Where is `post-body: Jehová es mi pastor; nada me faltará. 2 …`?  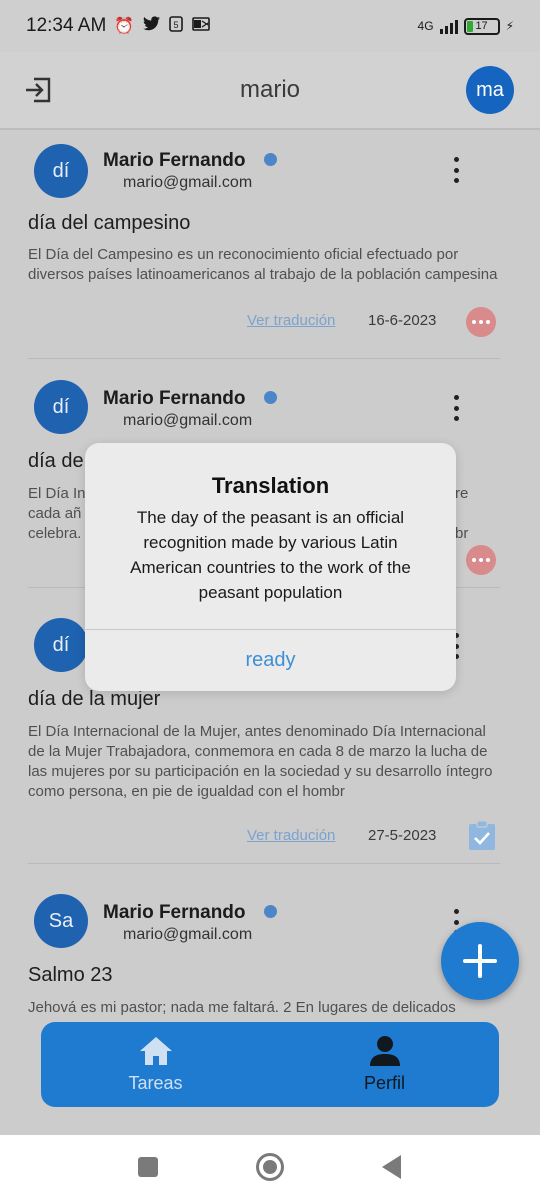 post-body: Jehová es mi pastor; nada me faltará. 2 … is located at coordinates (242, 1007).